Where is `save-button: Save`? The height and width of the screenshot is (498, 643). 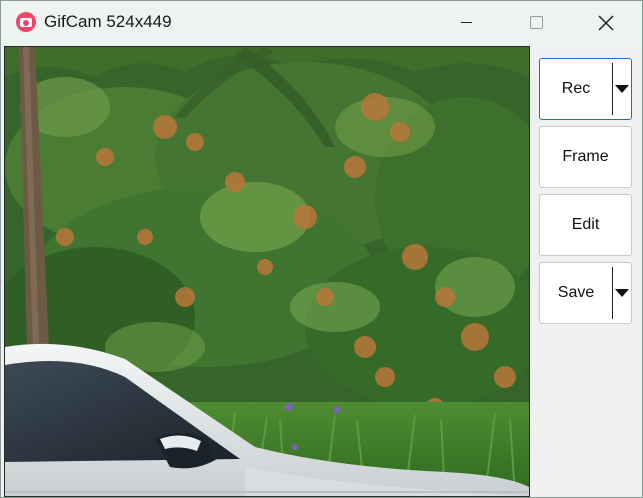 save-button: Save is located at coordinates (585, 293).